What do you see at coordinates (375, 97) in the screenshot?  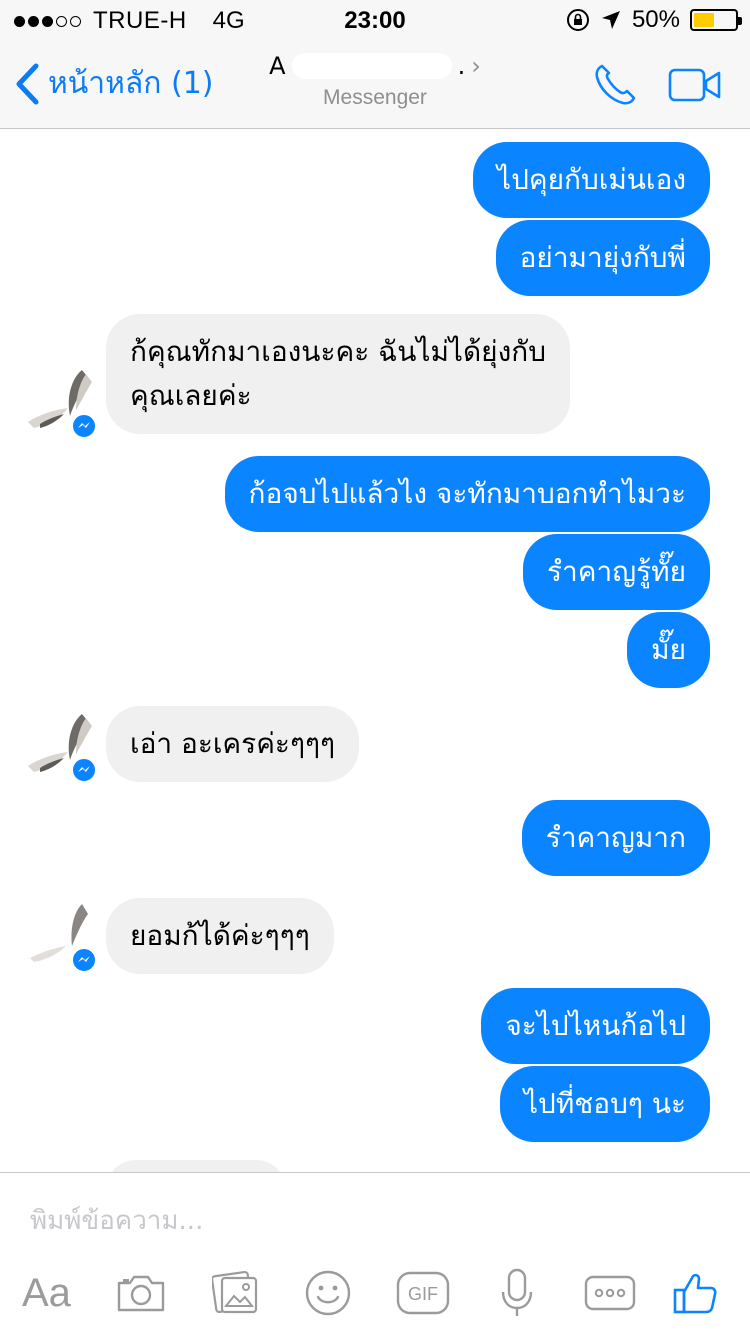 I see `nav-subtitle: Messenger` at bounding box center [375, 97].